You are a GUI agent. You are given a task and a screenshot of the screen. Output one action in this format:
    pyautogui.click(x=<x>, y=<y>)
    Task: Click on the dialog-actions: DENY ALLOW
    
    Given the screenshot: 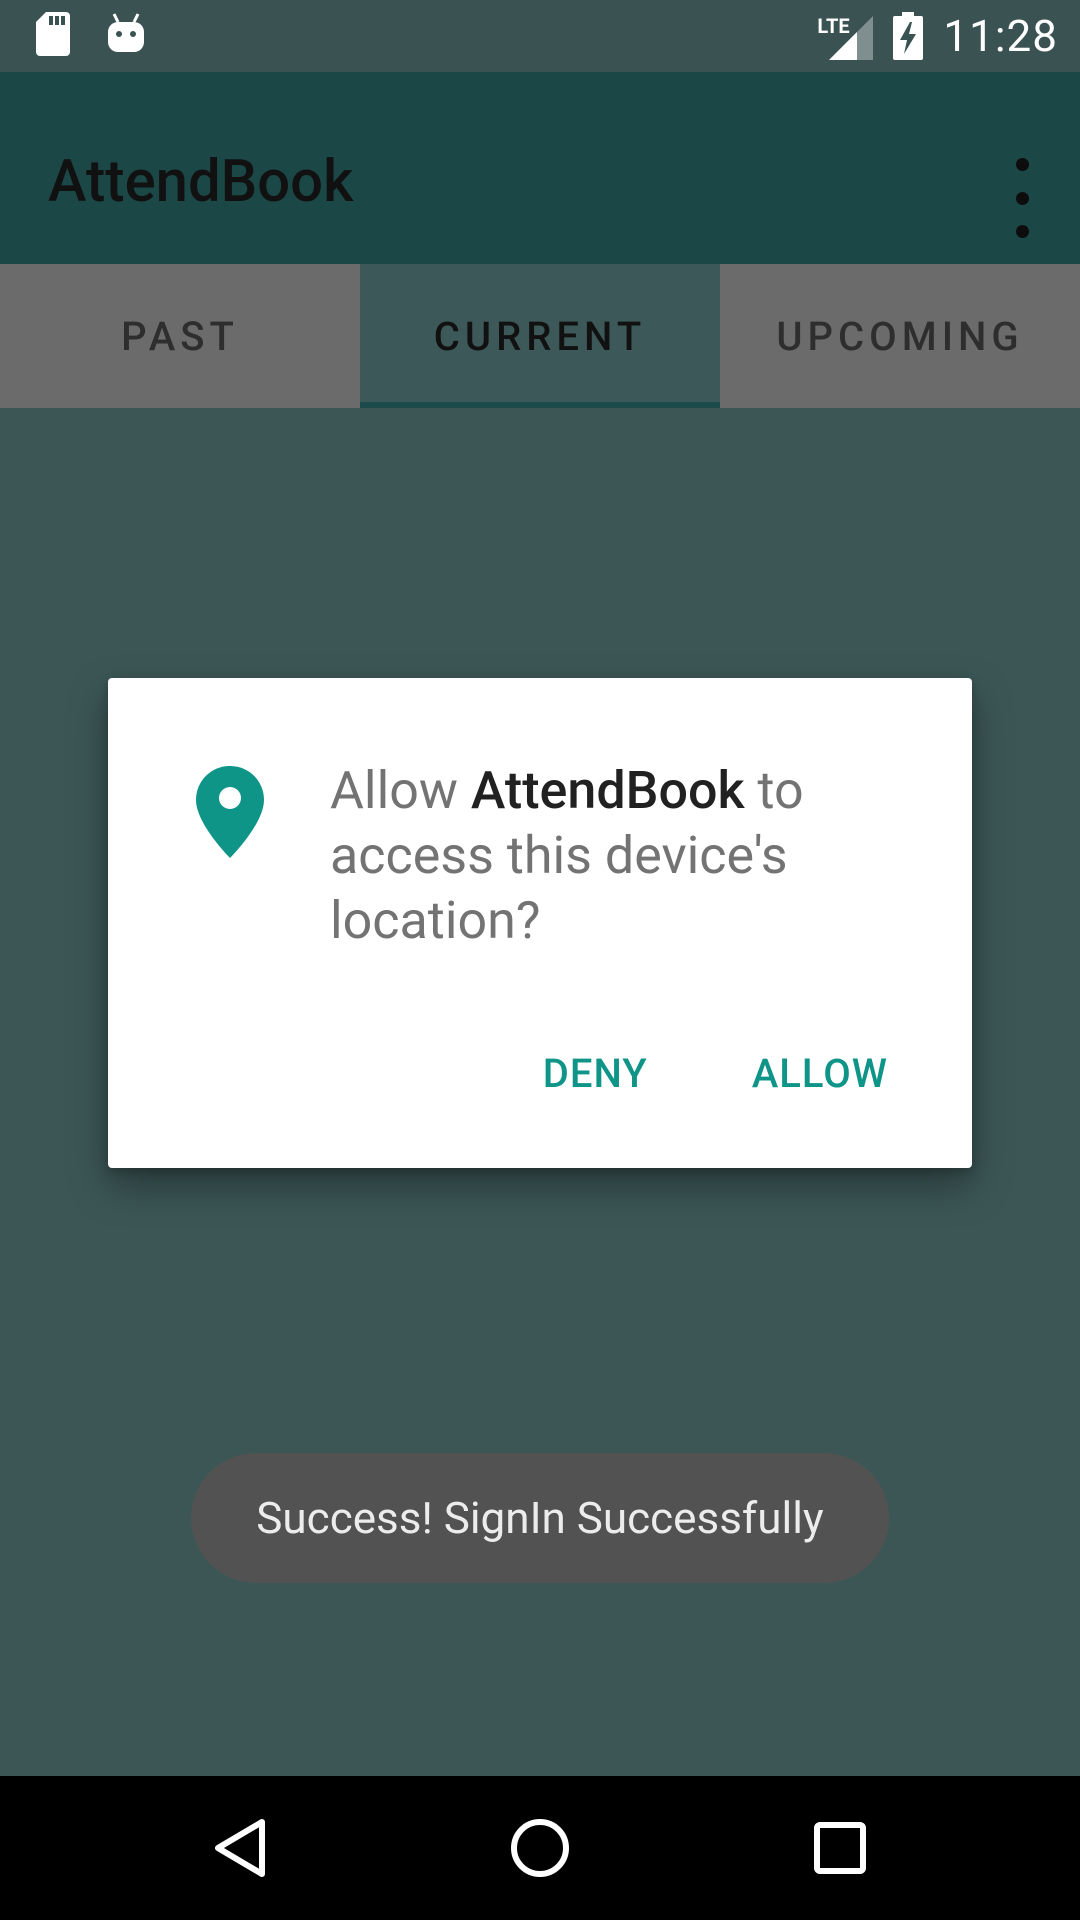 What is the action you would take?
    pyautogui.click(x=715, y=1073)
    